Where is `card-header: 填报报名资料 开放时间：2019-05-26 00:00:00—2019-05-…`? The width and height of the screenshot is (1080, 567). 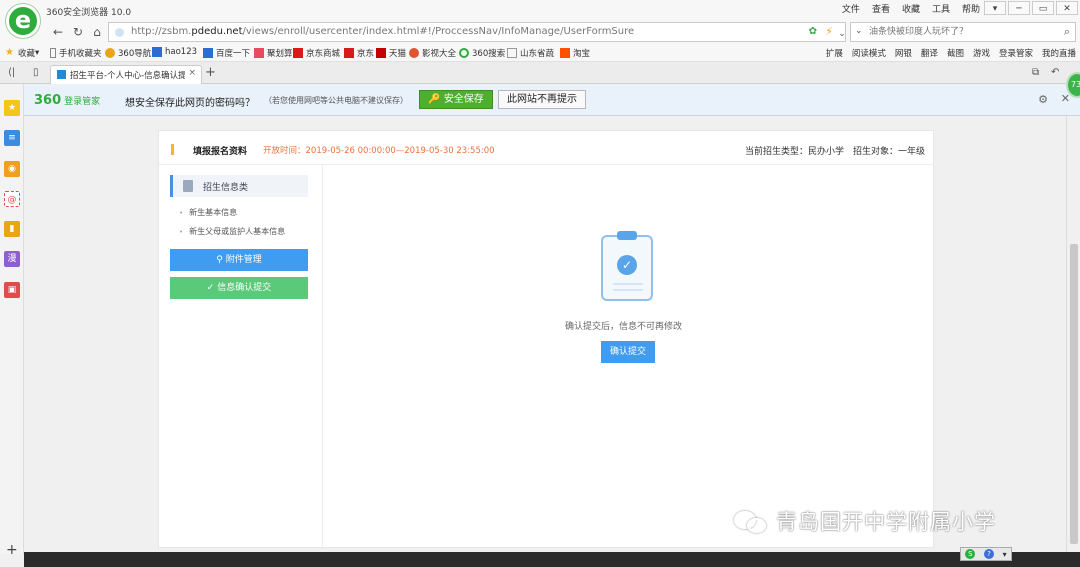
card-header: 填报报名资料 开放时间：2019-05-26 00:00:00—2019-05-… is located at coordinates (546, 148).